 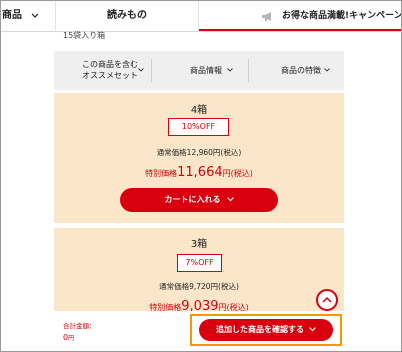 What do you see at coordinates (199, 244) in the screenshot?
I see `set-title: 3箱` at bounding box center [199, 244].